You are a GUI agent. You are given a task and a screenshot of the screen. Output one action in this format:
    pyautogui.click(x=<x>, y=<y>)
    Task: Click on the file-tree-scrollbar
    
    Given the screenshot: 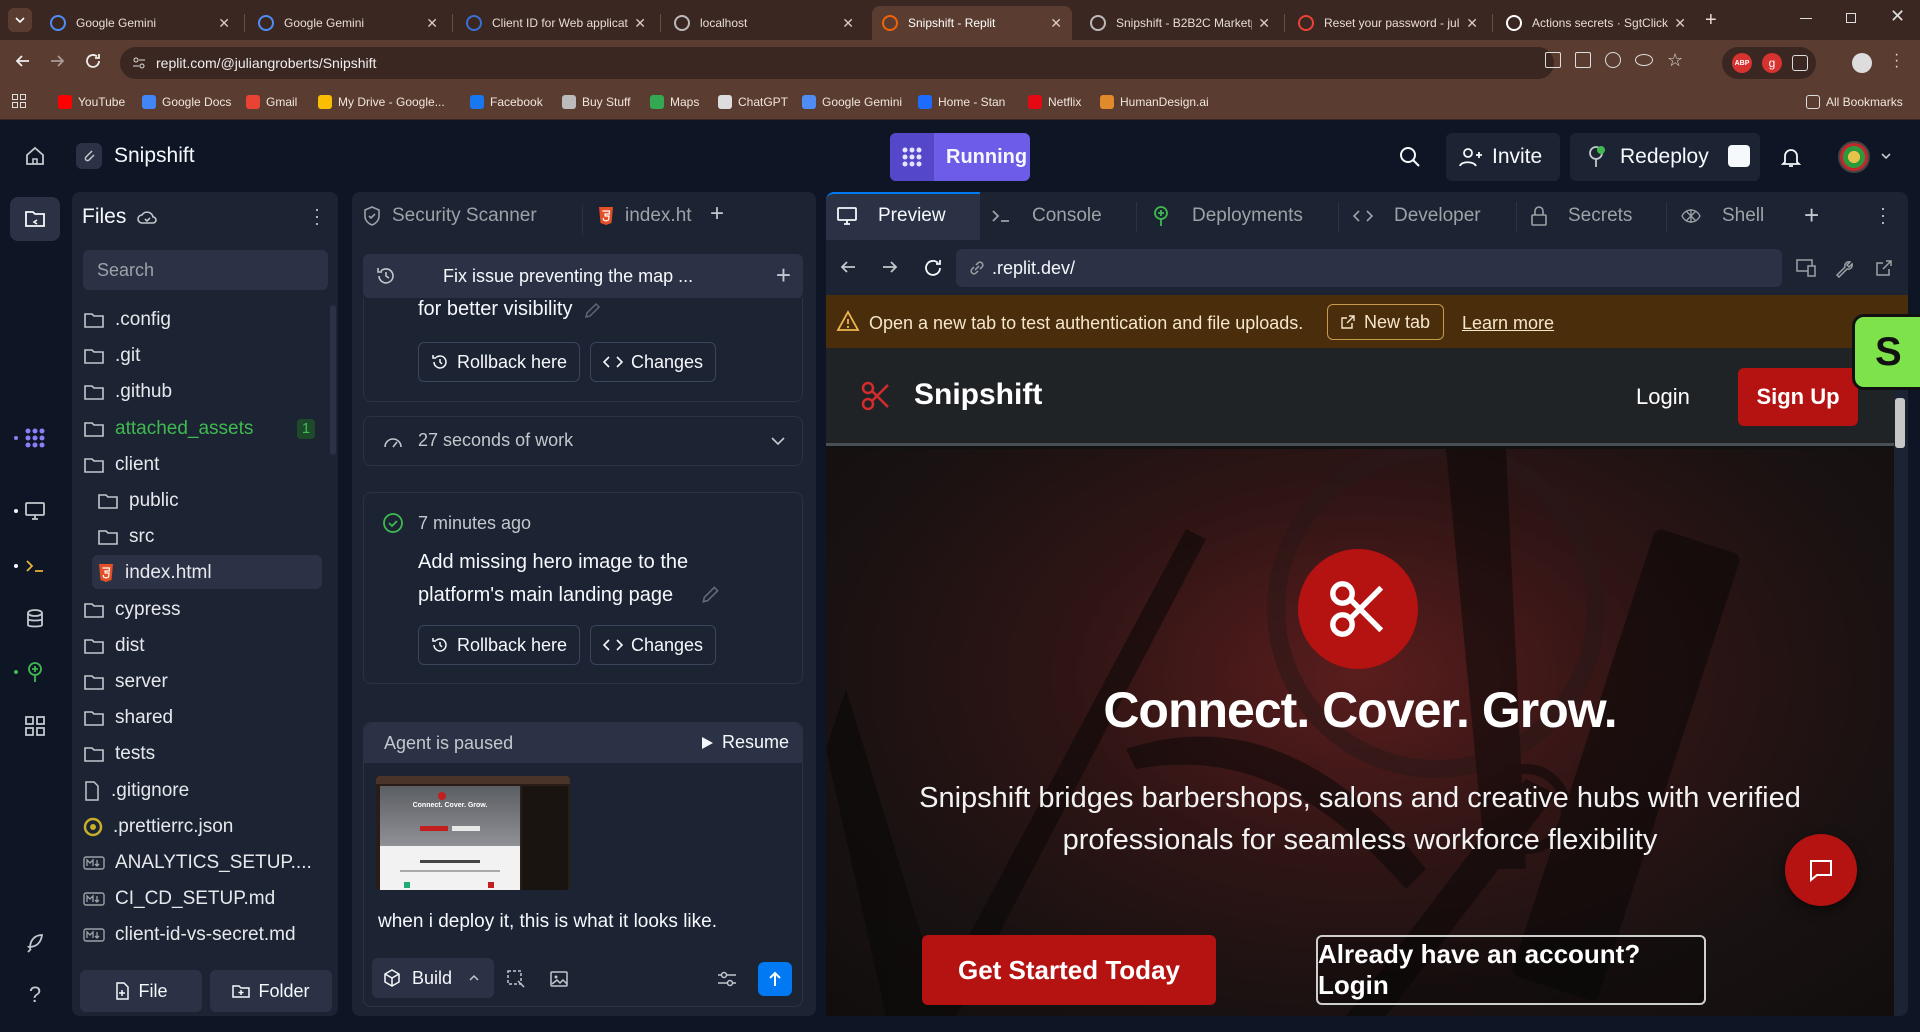 What is the action you would take?
    pyautogui.click(x=333, y=380)
    